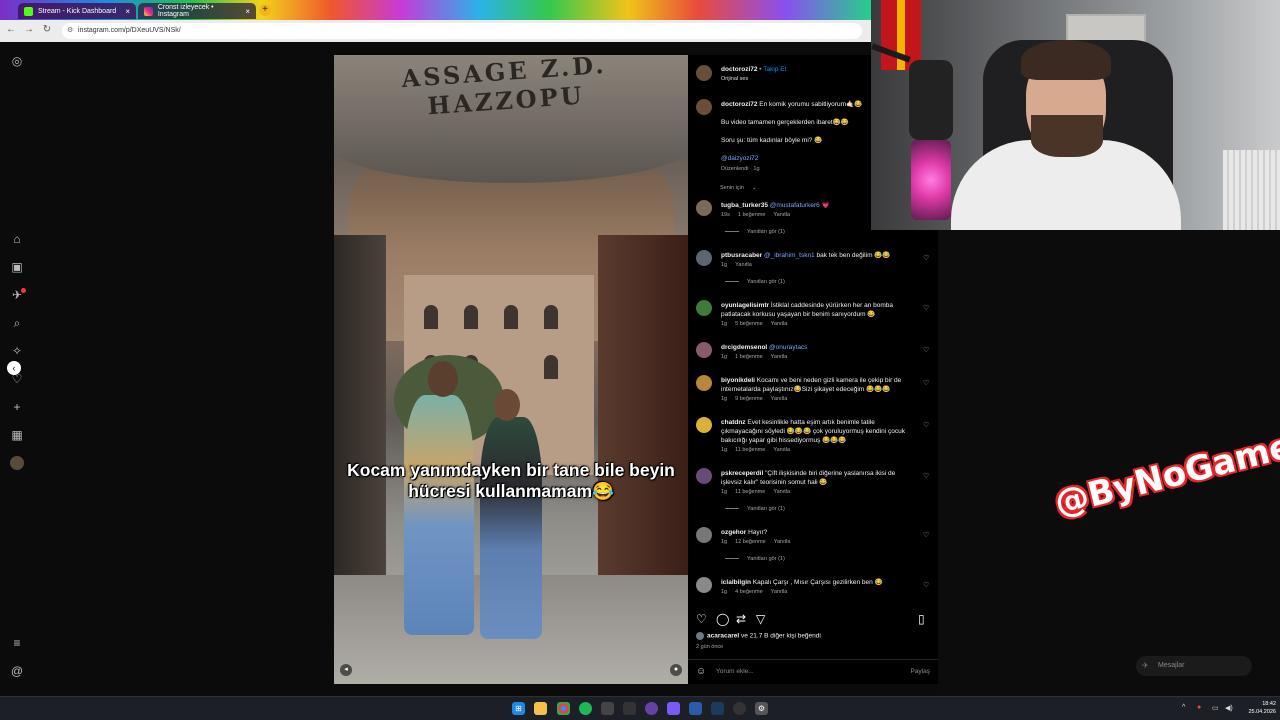  Describe the element at coordinates (761, 708) in the screenshot. I see `settings-icon: ⚙` at that location.